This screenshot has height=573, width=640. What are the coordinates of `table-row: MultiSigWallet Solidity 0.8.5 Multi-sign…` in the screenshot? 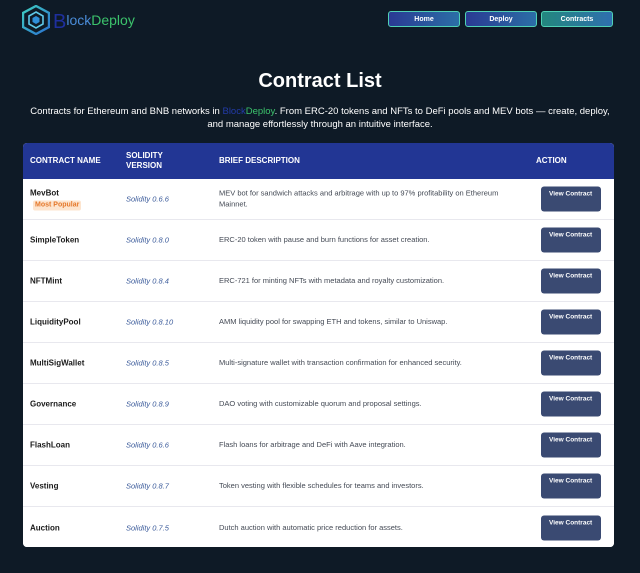 It's located at (318, 363).